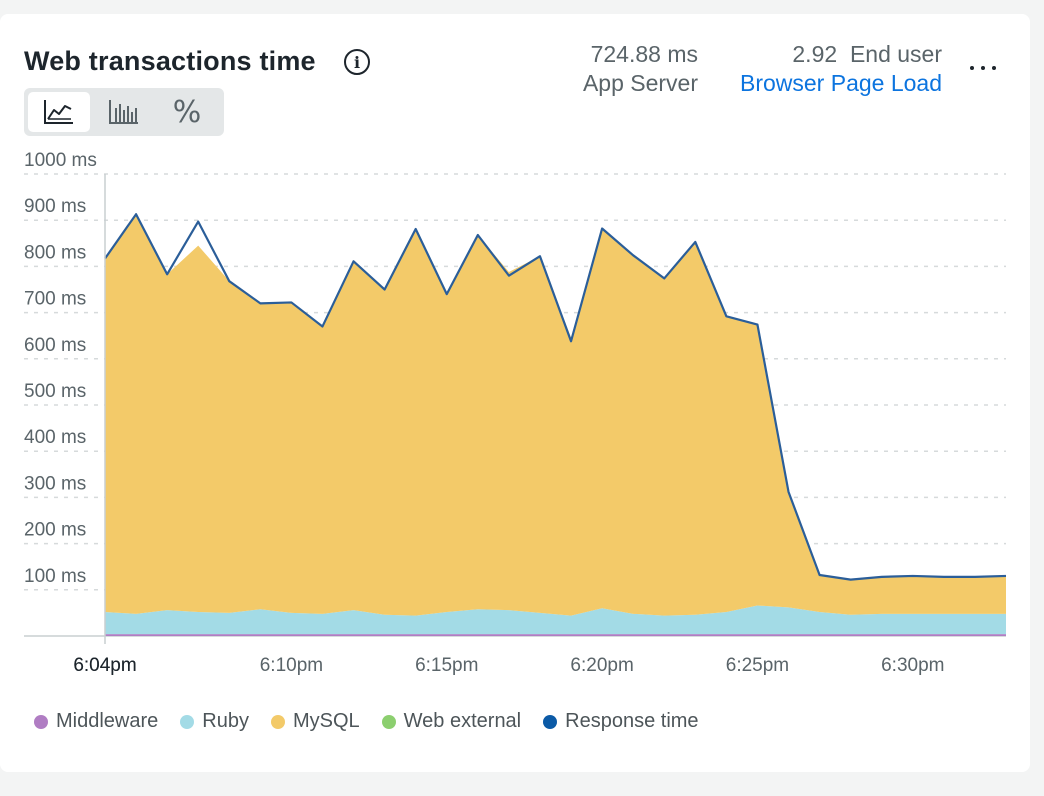 The height and width of the screenshot is (796, 1044). What do you see at coordinates (55, 391) in the screenshot?
I see `y-tick-label: 500 ms` at bounding box center [55, 391].